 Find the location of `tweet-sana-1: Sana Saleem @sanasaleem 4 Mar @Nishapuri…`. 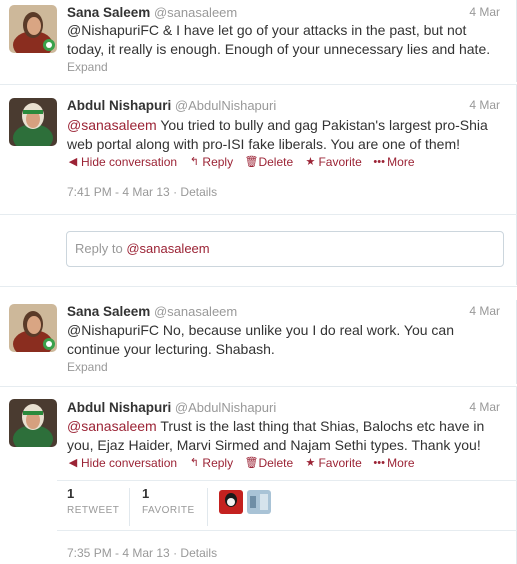

tweet-sana-1: Sana Saleem @sanasaleem 4 Mar @Nishapuri… is located at coordinates (258, 41).